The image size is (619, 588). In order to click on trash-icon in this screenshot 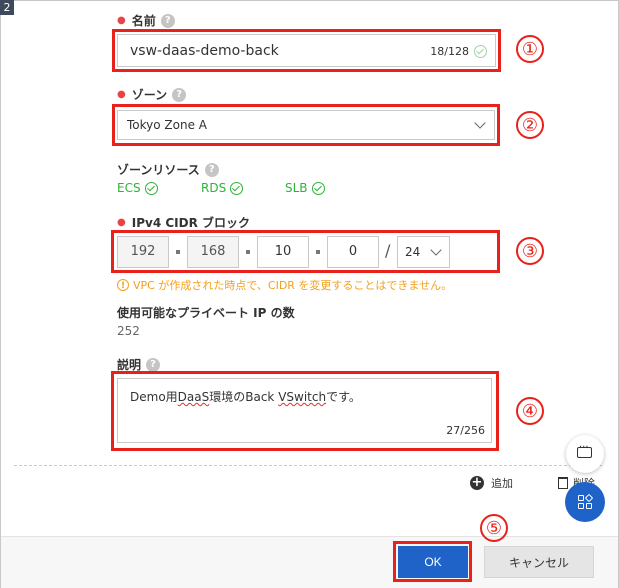, I will do `click(563, 483)`.